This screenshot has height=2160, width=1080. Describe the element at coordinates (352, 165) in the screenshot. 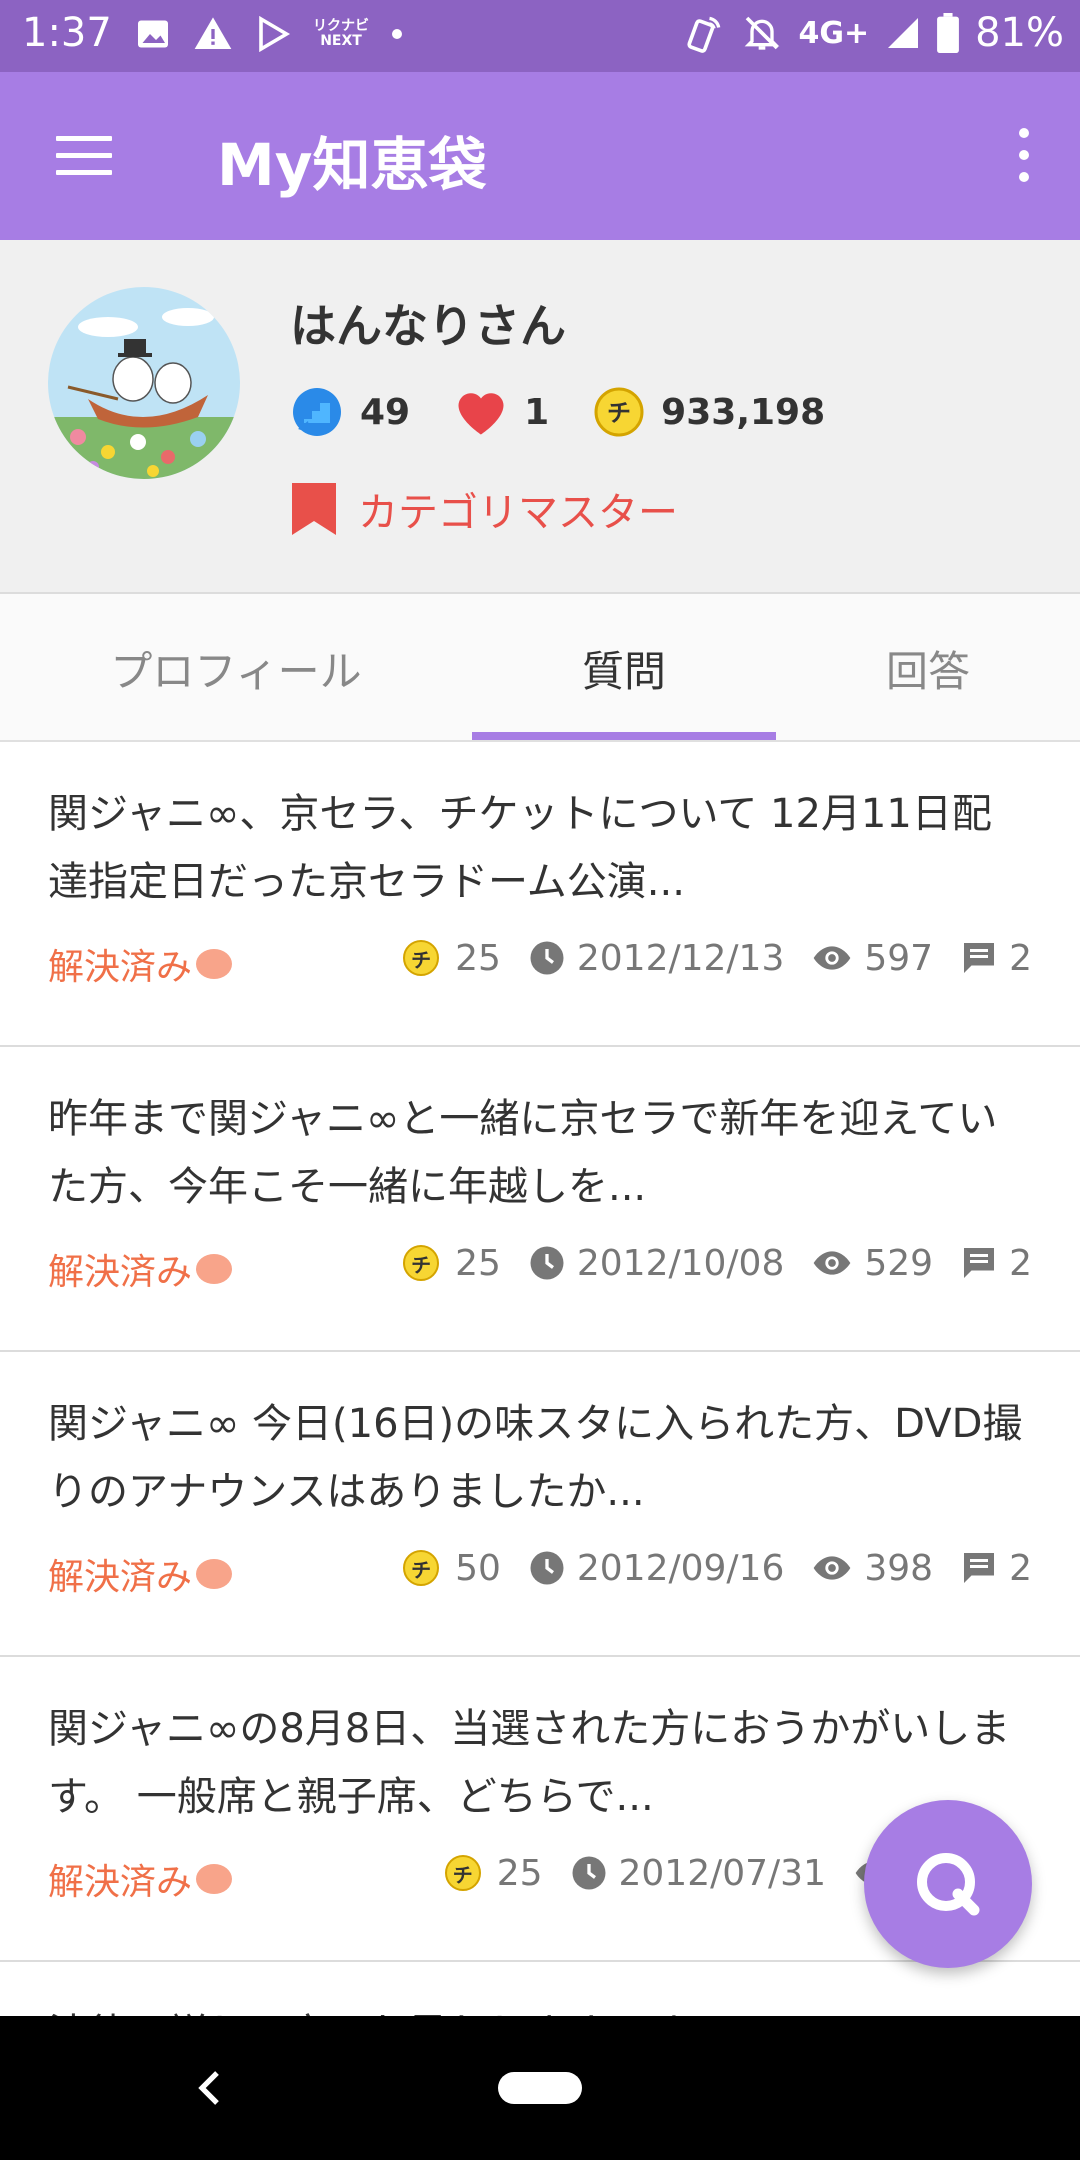

I see `page-title: My知恵袋` at that location.